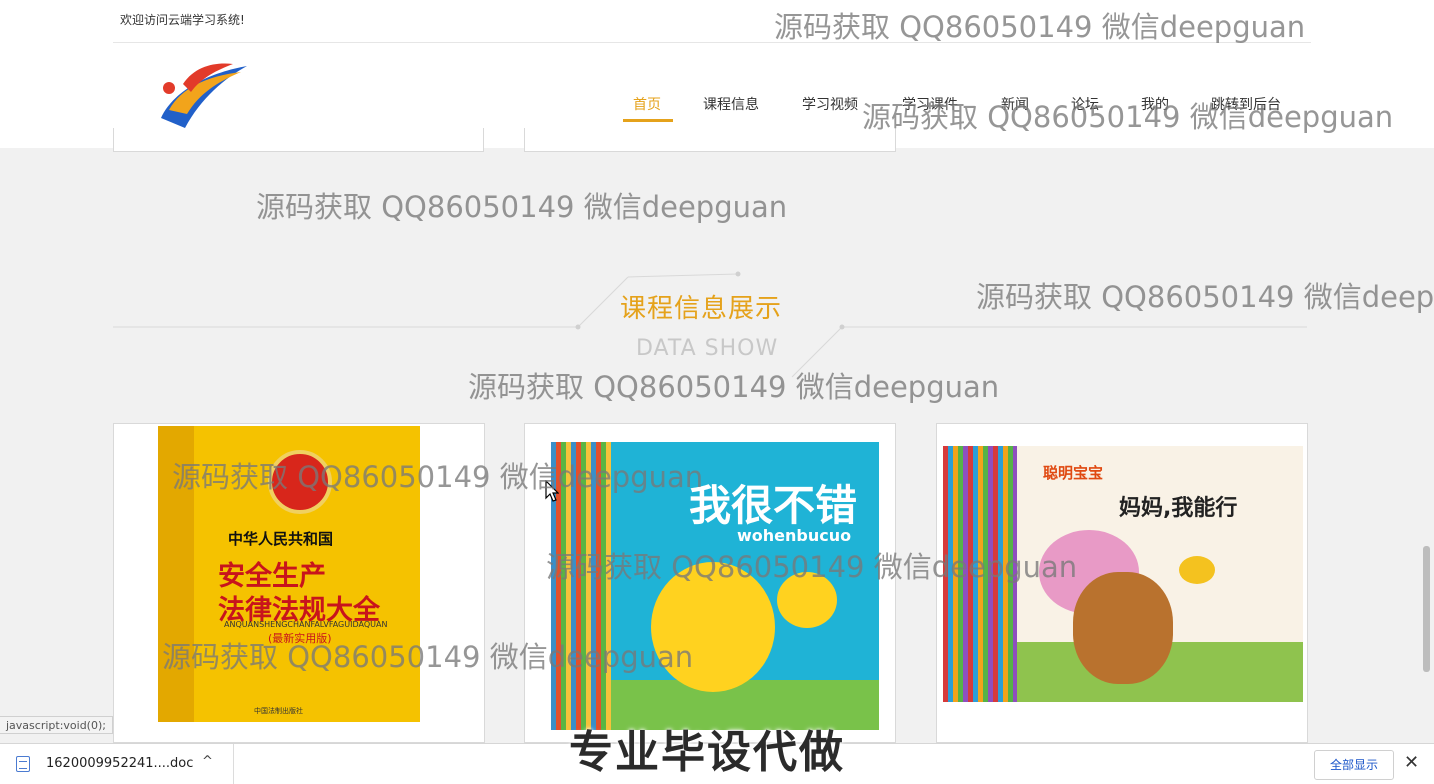  Describe the element at coordinates (233, 764) in the screenshot. I see `divider` at that location.